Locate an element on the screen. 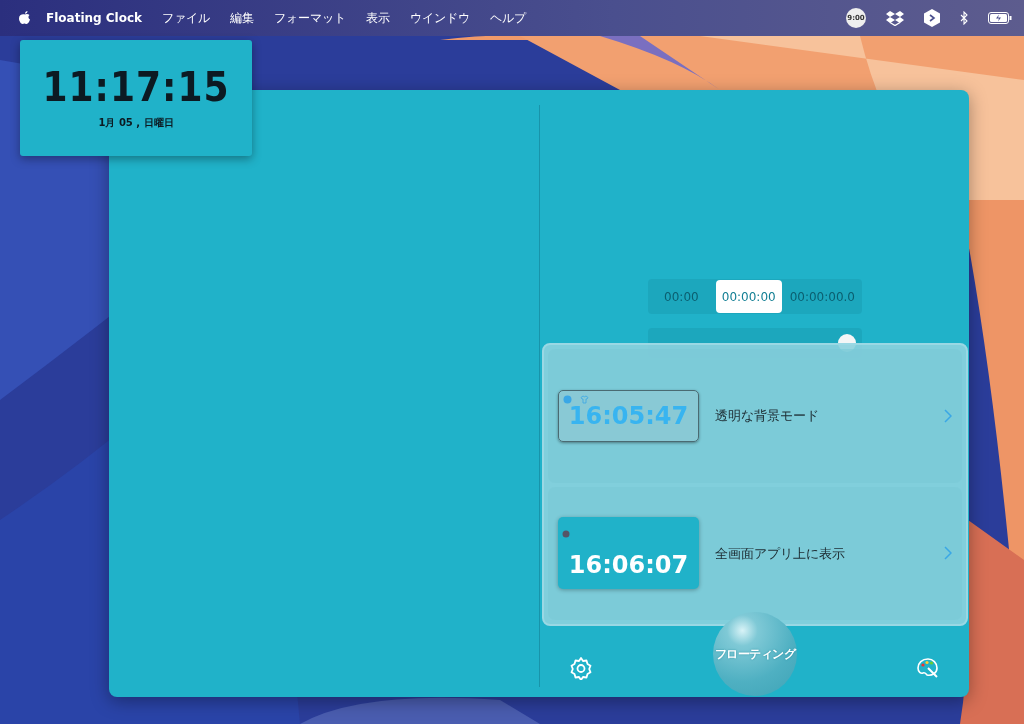  preview-time: 16:05:47 is located at coordinates (628, 415).